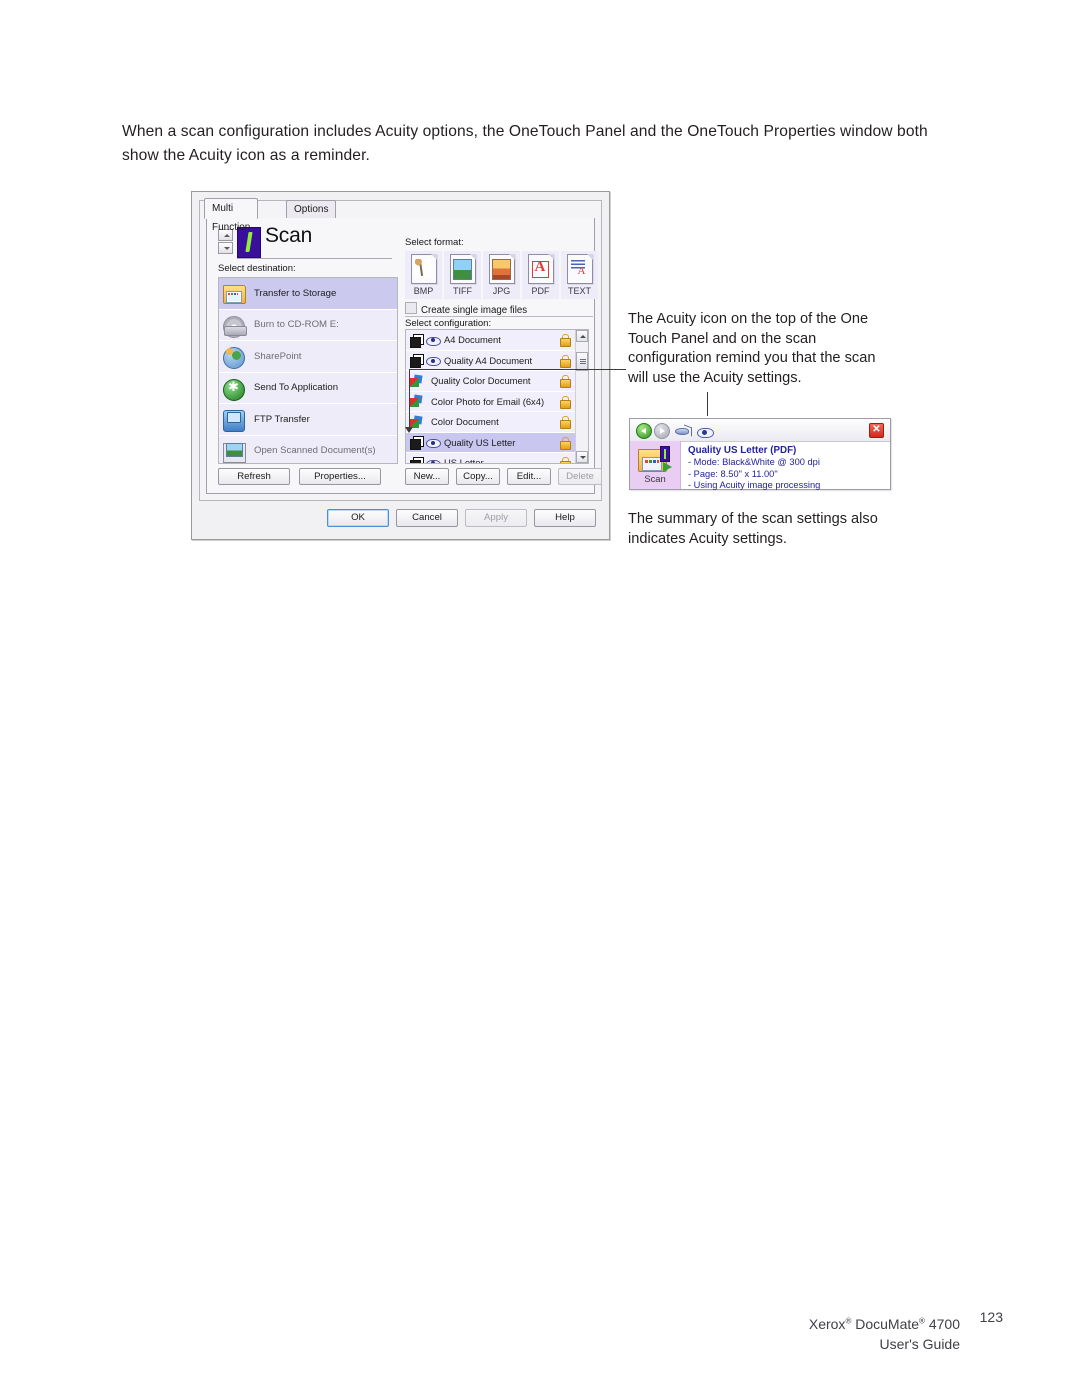  I want to click on select-format-label: Select format:, so click(434, 242).